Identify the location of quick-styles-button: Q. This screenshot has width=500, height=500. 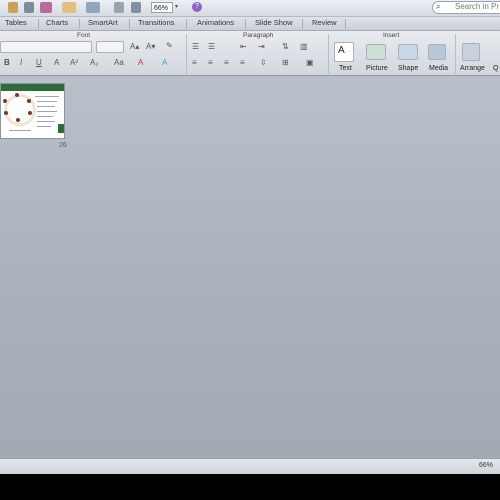
(495, 68).